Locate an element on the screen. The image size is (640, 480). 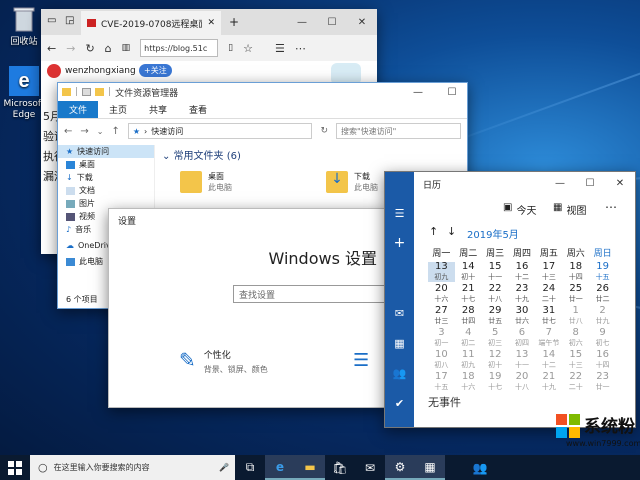
calendar-day: 23 十九 is located at coordinates (522, 294).